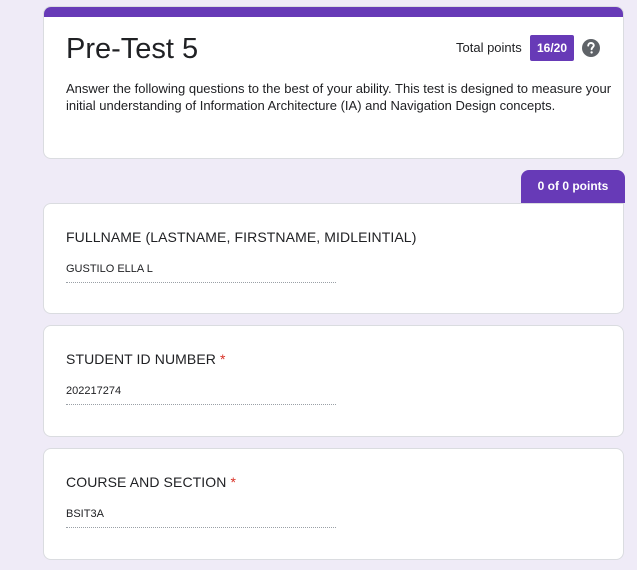 The height and width of the screenshot is (570, 637). I want to click on total-points-label: Total points, so click(489, 47).